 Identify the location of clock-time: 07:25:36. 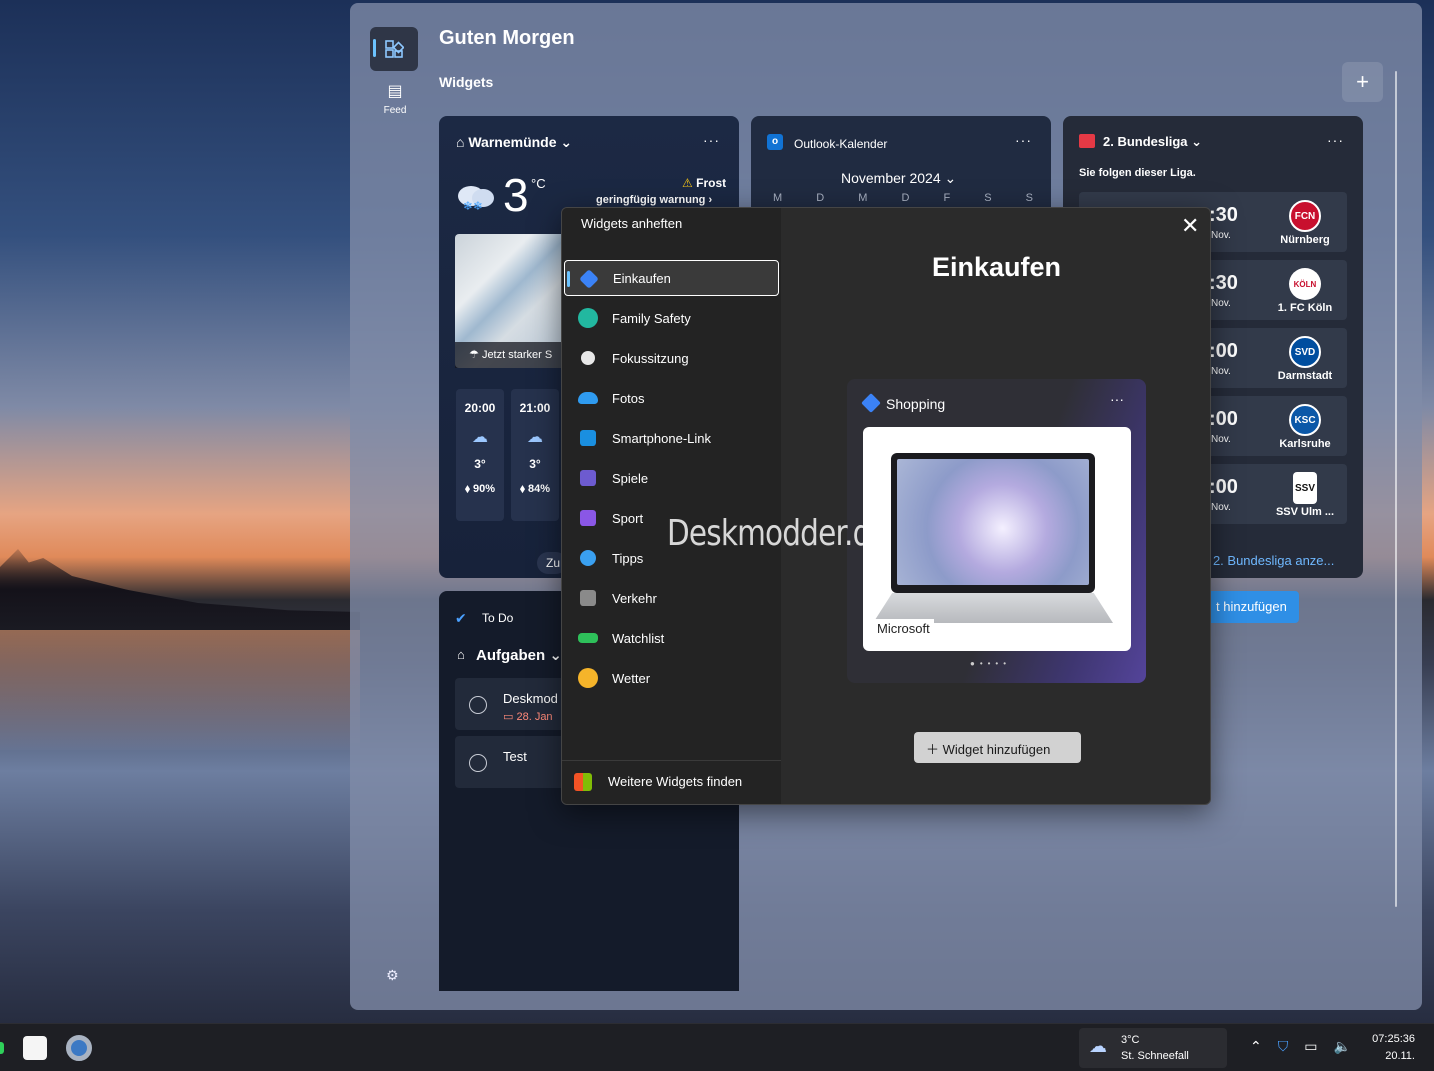
(1390, 1039).